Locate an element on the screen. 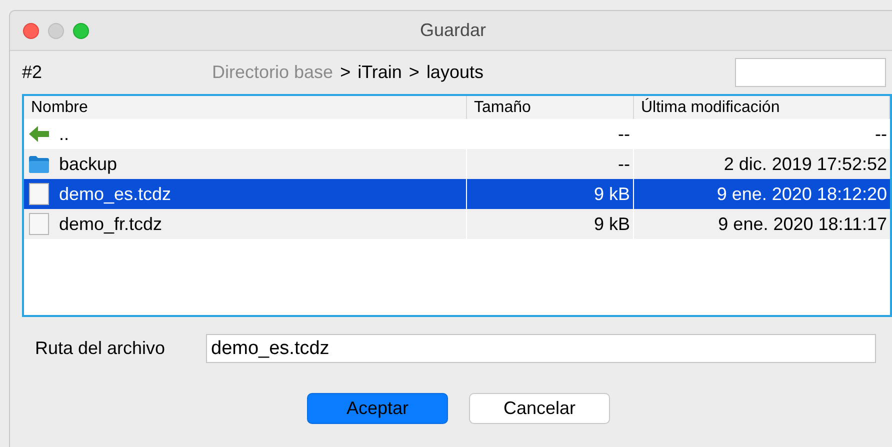 This screenshot has height=447, width=892. window-title: Guardar is located at coordinates (453, 30).